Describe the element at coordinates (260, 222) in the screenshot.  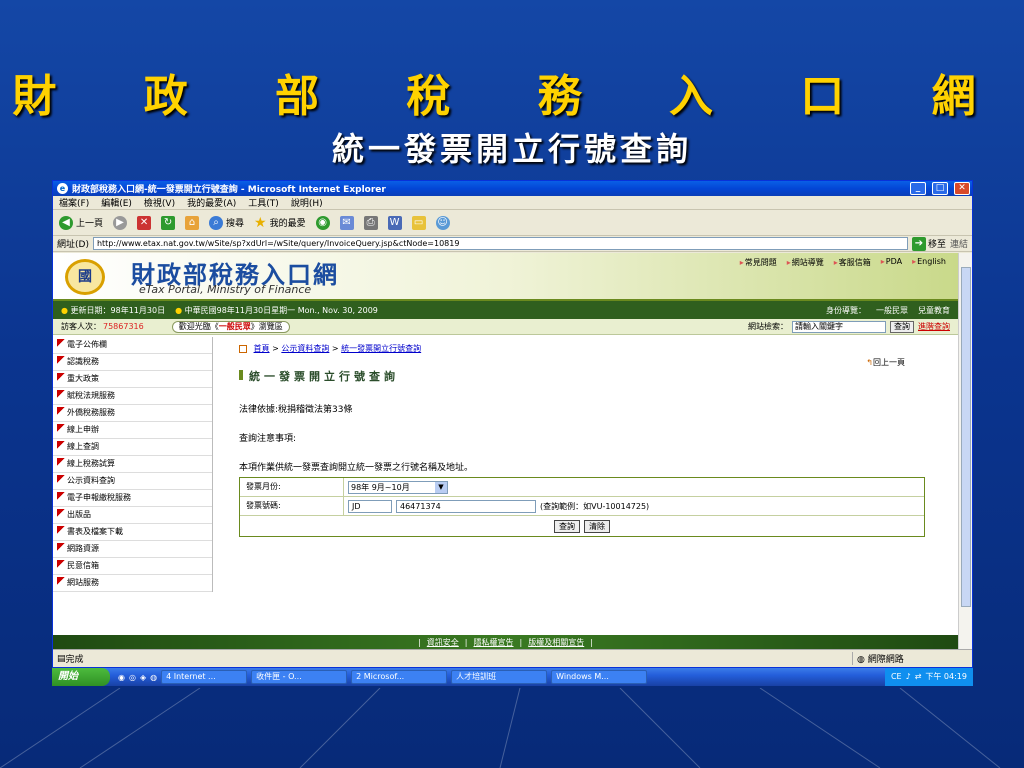
I see `star-icon: ★` at that location.